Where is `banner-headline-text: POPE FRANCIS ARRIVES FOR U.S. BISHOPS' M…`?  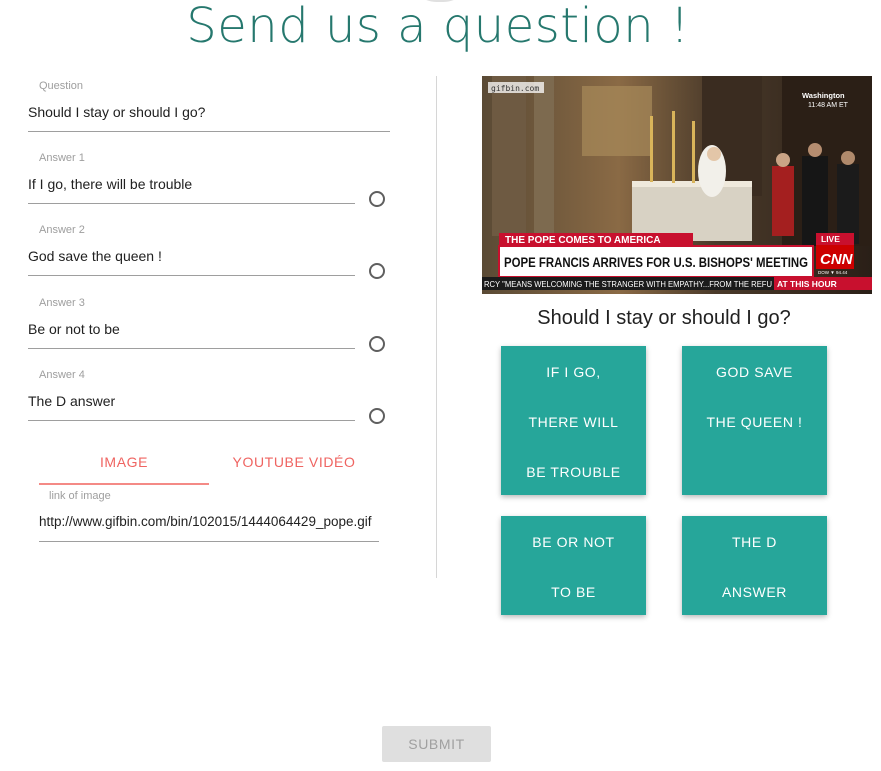
banner-headline-text: POPE FRANCIS ARRIVES FOR U.S. BISHOPS' M… is located at coordinates (656, 262).